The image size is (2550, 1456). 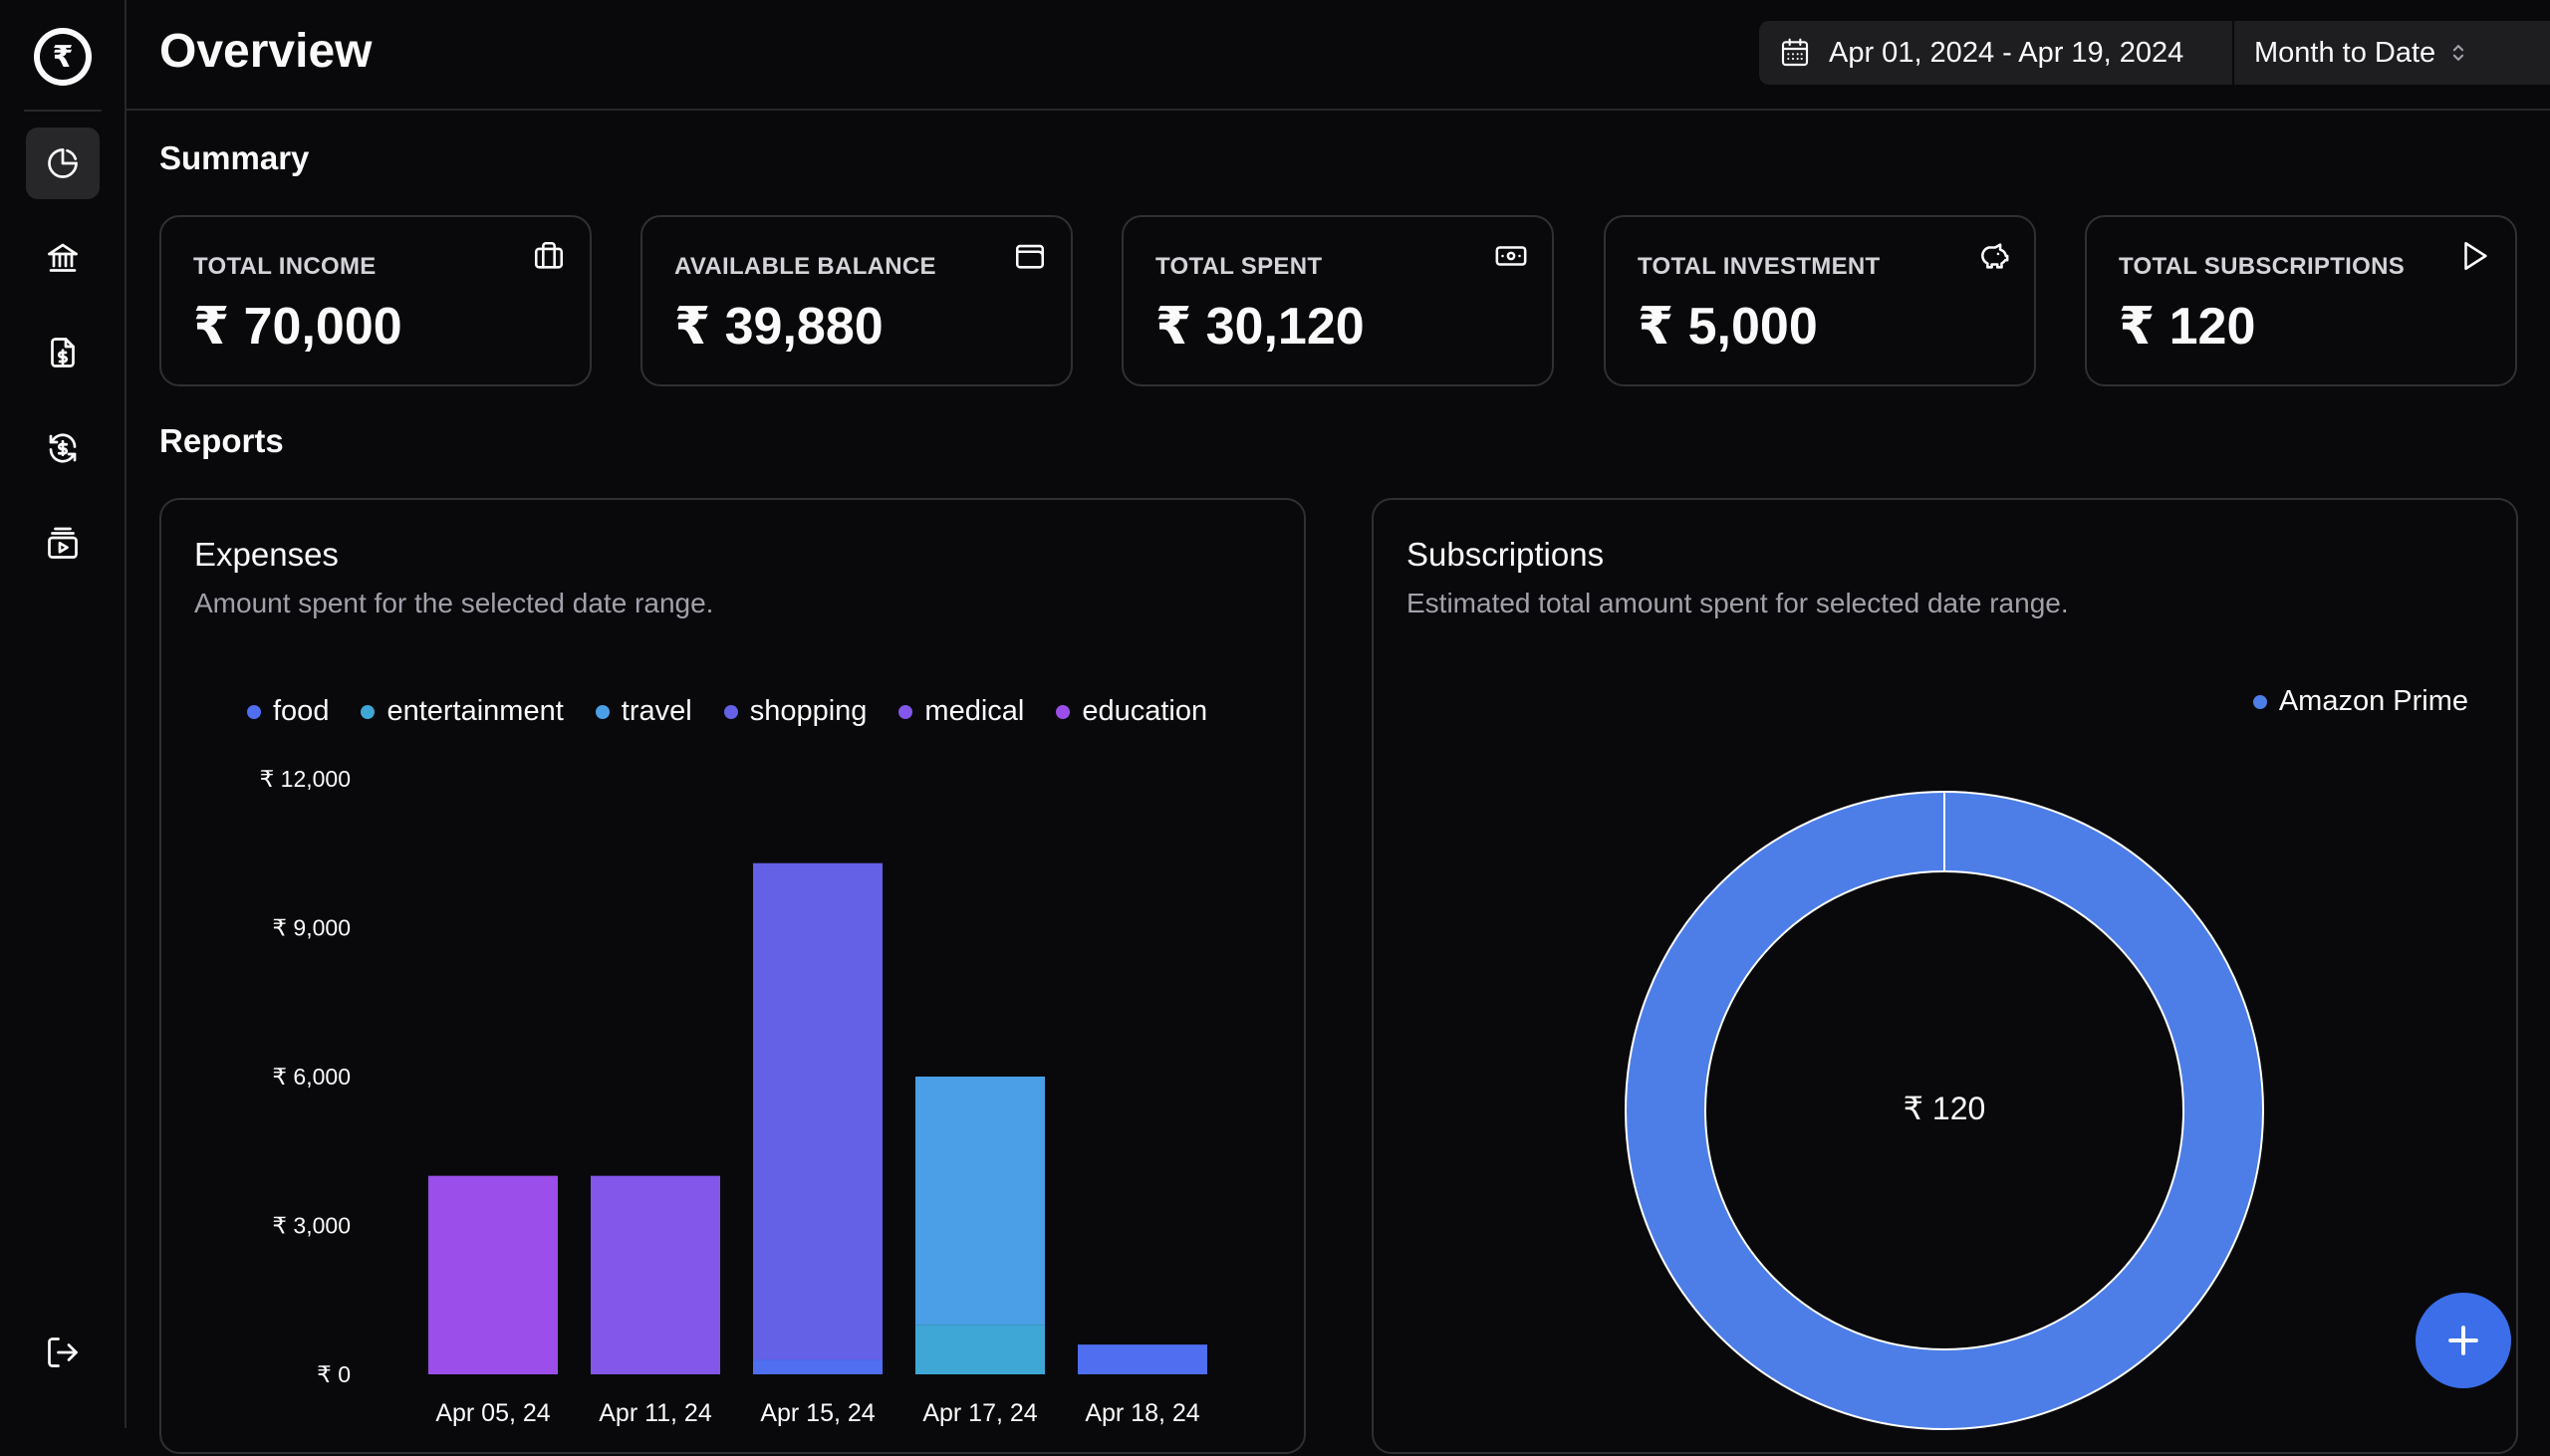 I want to click on summary-card-total-income: TOTAL INCOME ₹ 70,000, so click(x=375, y=300).